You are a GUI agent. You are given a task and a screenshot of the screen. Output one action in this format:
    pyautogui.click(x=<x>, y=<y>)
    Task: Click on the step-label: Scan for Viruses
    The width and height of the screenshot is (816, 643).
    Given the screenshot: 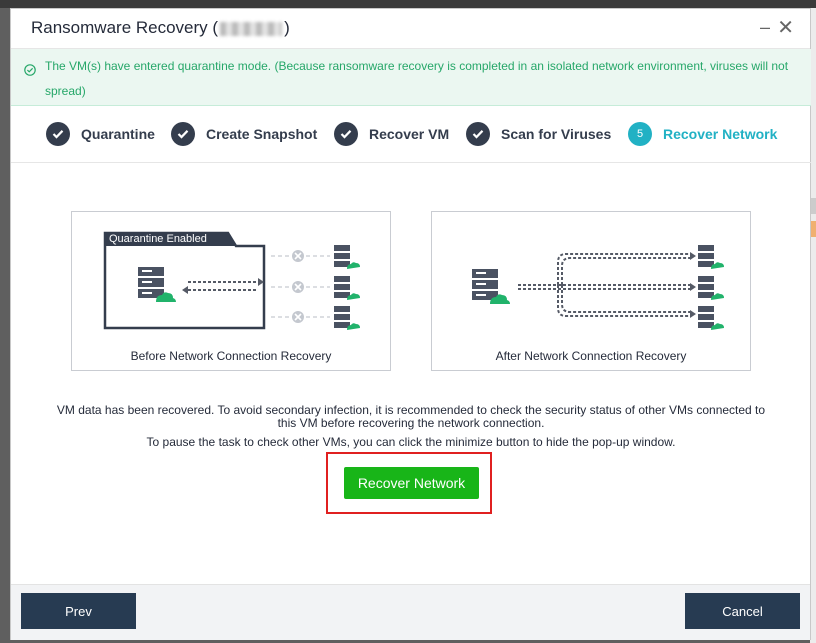 What is the action you would take?
    pyautogui.click(x=556, y=134)
    